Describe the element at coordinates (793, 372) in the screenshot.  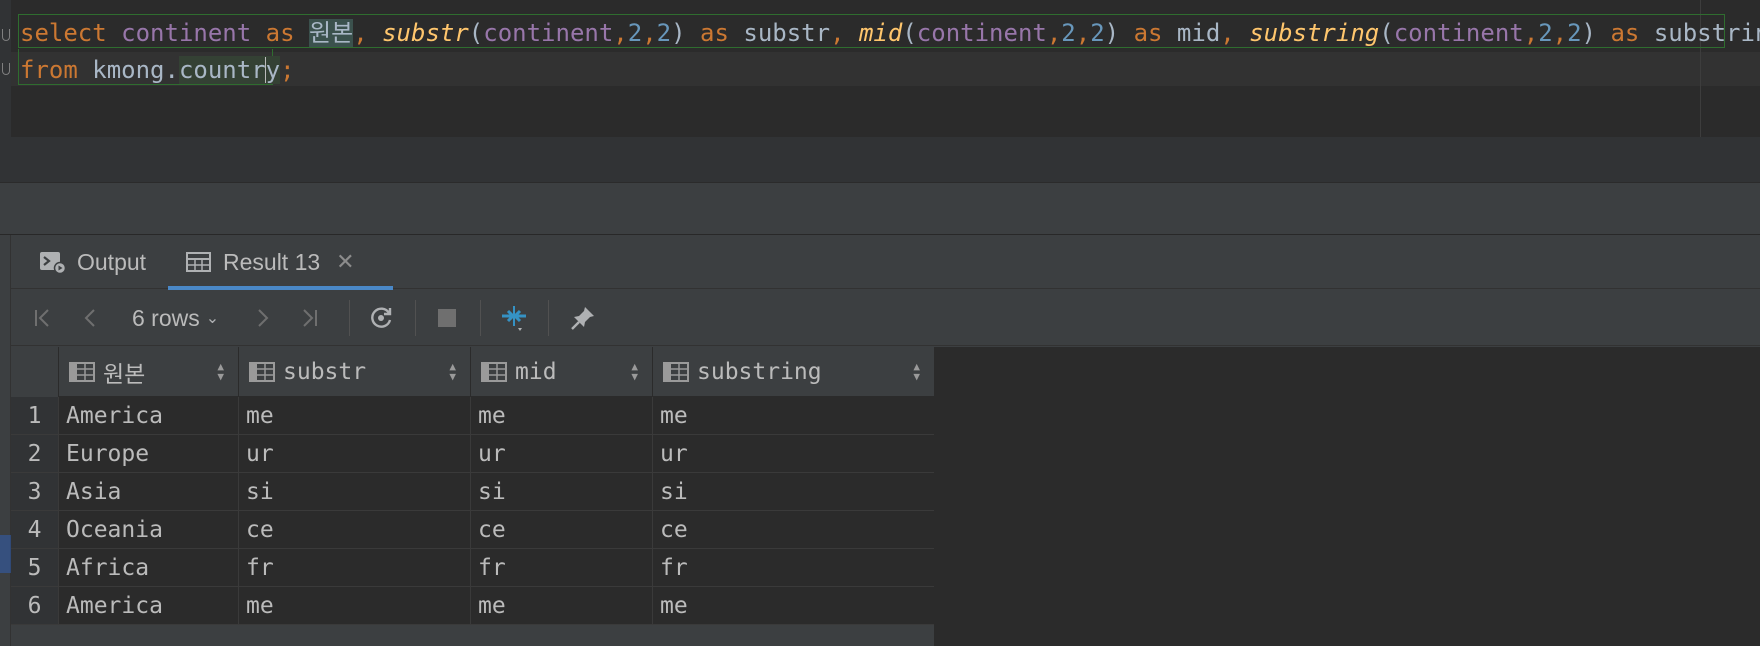
I see `column-header: substring ▲ ▼` at that location.